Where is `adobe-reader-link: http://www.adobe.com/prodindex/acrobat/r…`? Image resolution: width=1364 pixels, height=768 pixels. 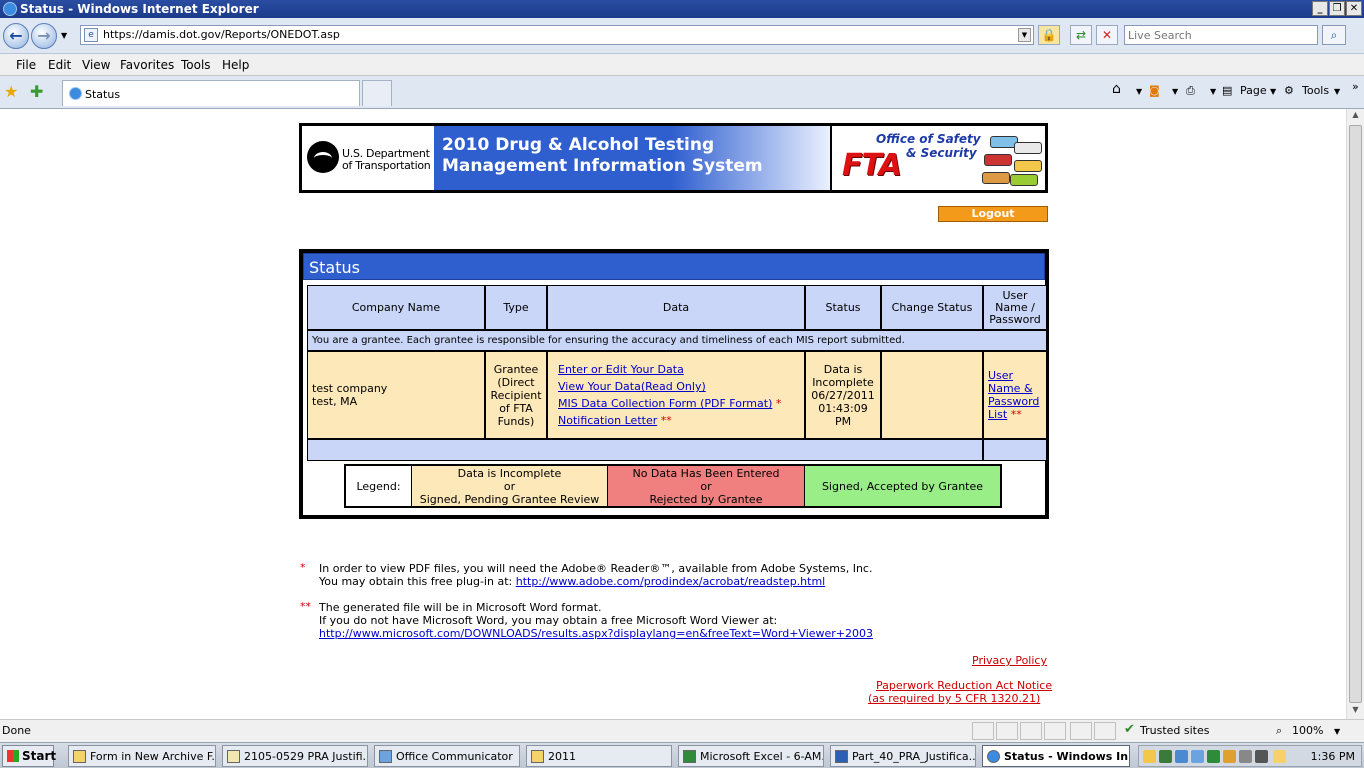 adobe-reader-link: http://www.adobe.com/prodindex/acrobat/r… is located at coordinates (671, 581).